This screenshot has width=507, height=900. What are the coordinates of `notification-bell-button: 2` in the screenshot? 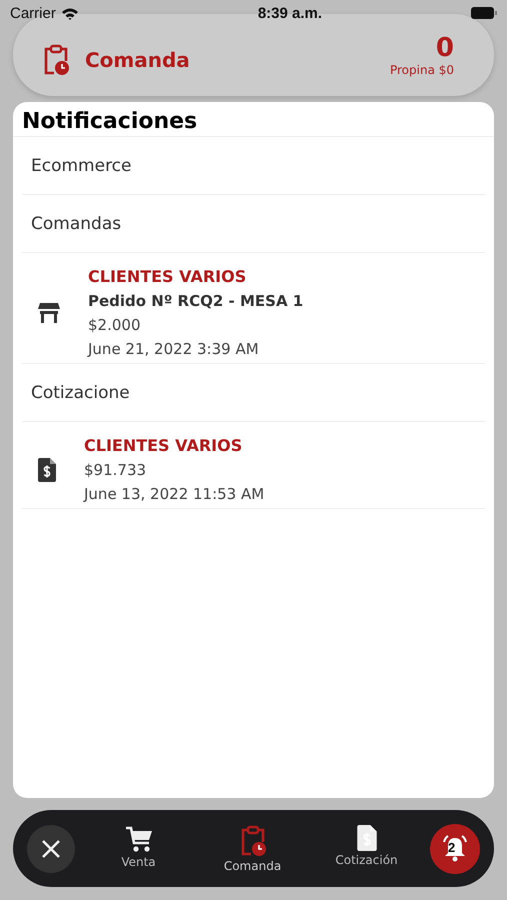 It's located at (455, 849).